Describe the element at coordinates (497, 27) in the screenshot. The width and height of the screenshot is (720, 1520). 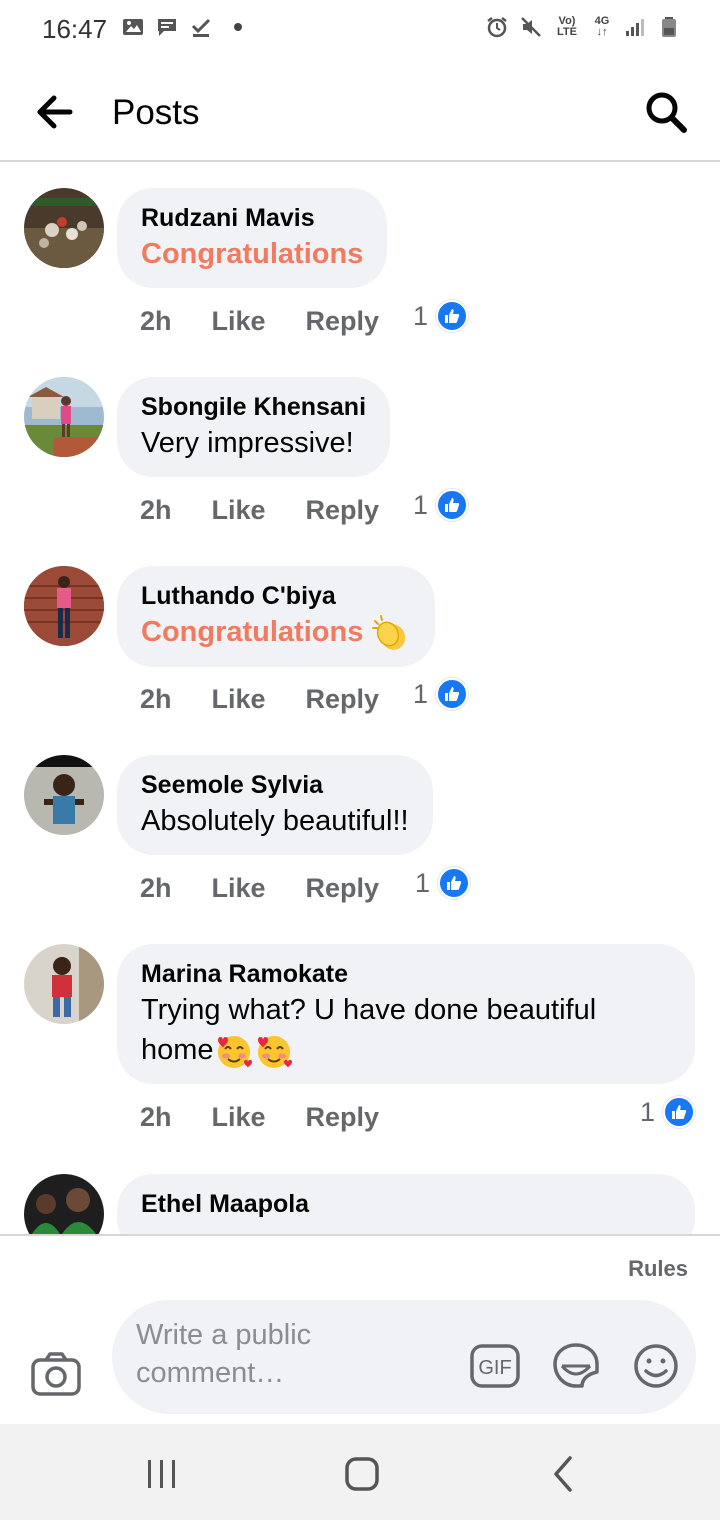
I see `alarm-icon` at that location.